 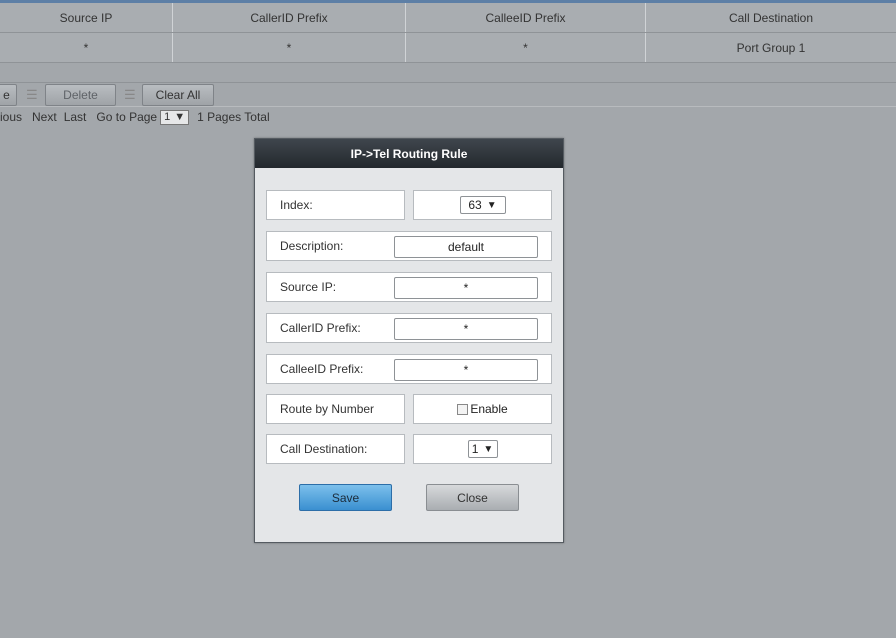 I want to click on header-call-destination: Call Destination, so click(x=771, y=17).